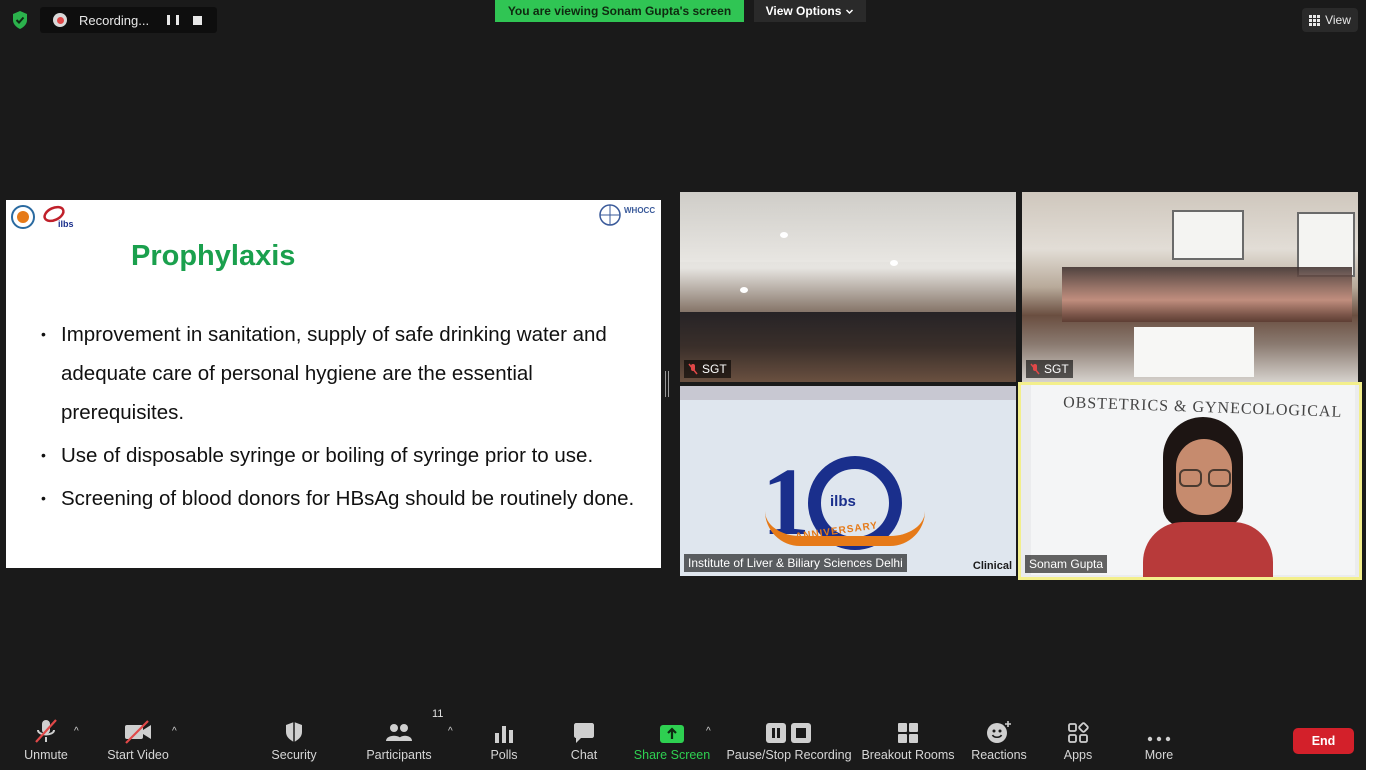 The image size is (1376, 770). Describe the element at coordinates (1338, 20) in the screenshot. I see `view-label: View` at that location.